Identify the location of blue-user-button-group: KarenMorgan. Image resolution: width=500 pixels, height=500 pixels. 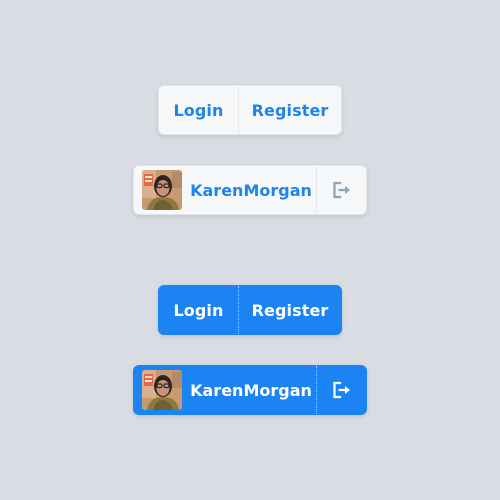
(250, 390).